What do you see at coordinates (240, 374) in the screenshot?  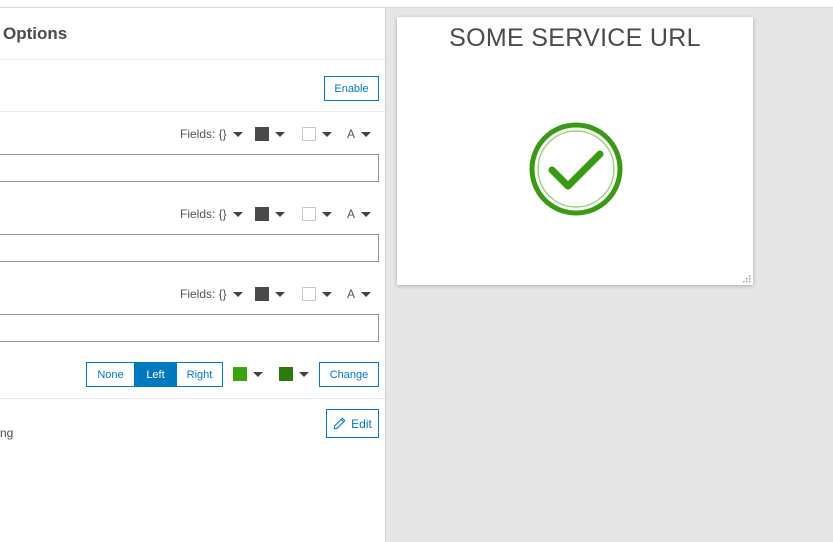 I see `icon-primary-color-swatch` at bounding box center [240, 374].